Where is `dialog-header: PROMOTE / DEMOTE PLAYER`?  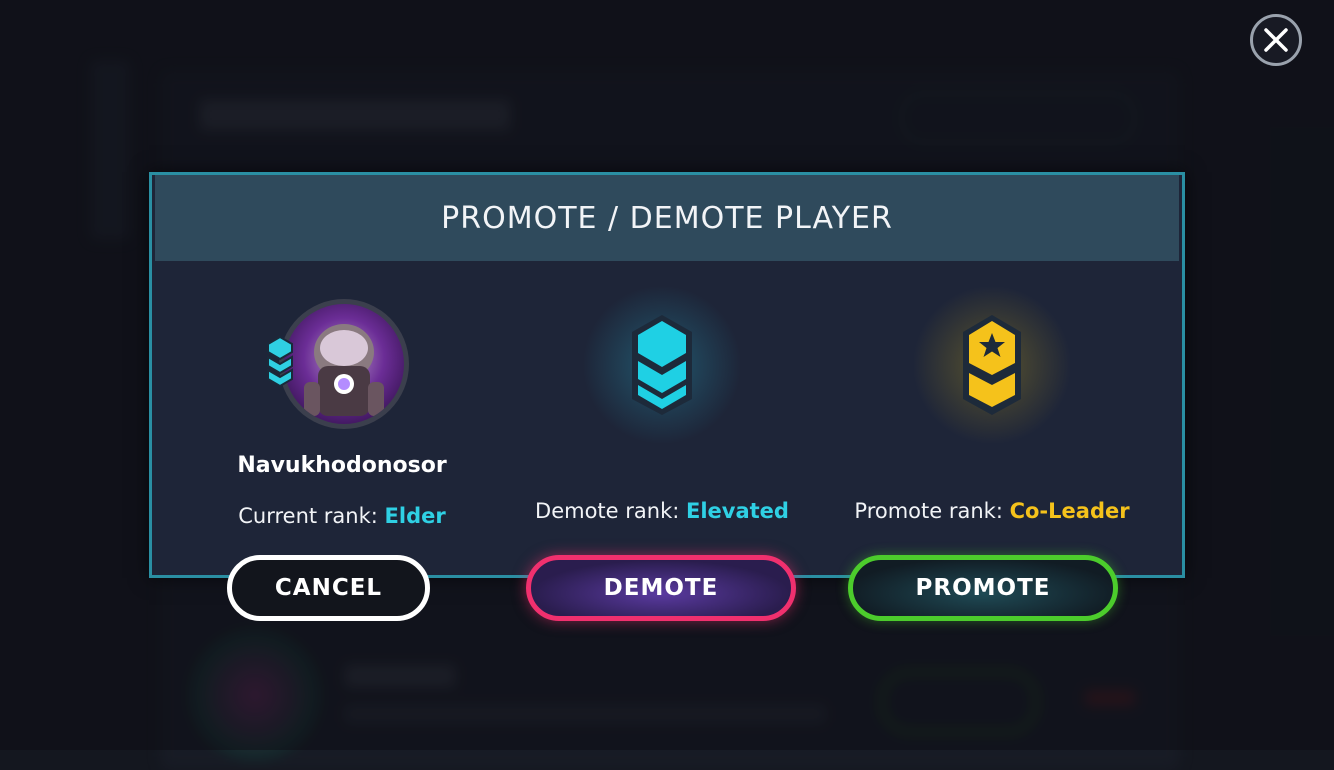 dialog-header: PROMOTE / DEMOTE PLAYER is located at coordinates (667, 218).